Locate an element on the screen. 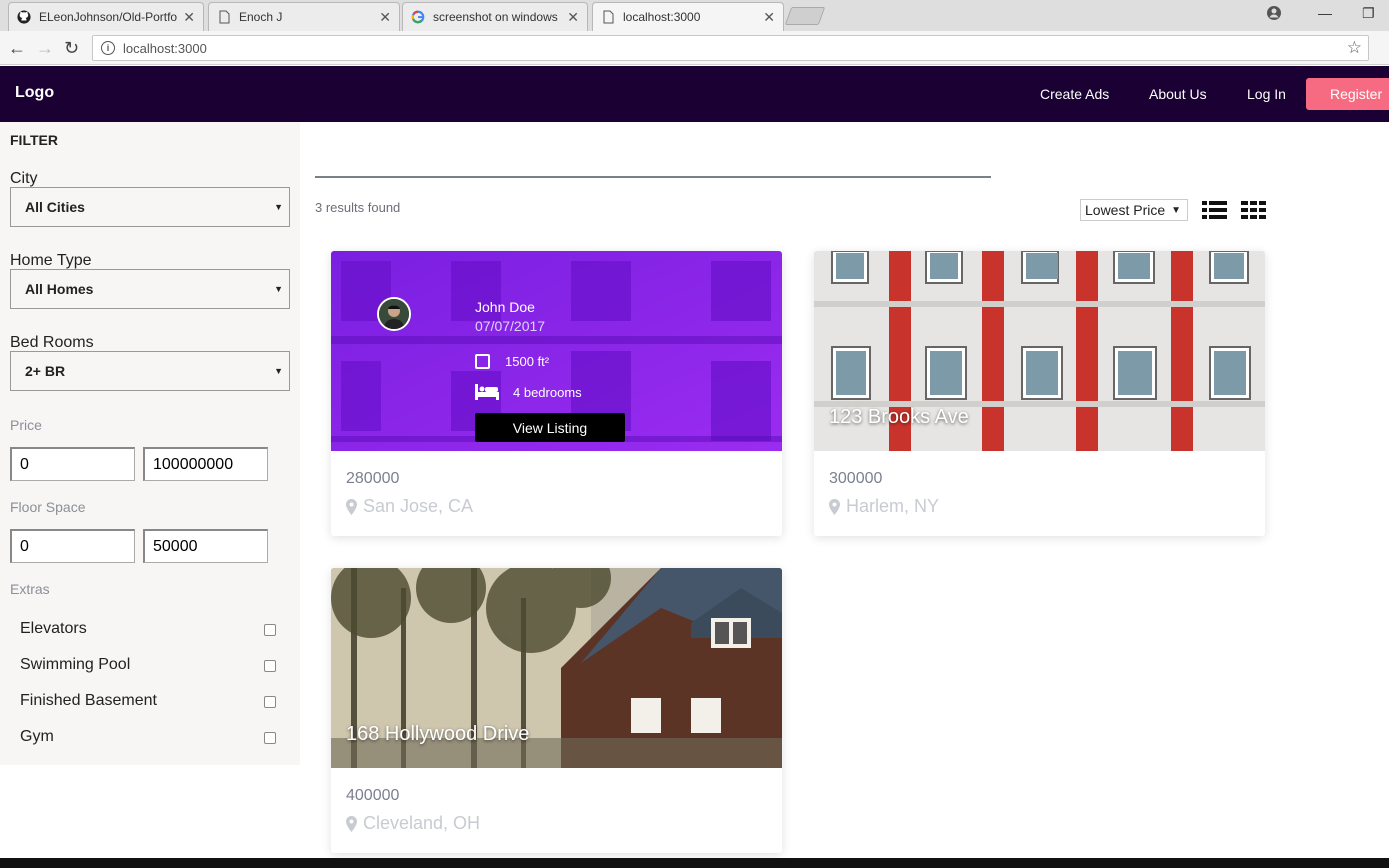 This screenshot has width=1389, height=868. listing-price: 400000 is located at coordinates (373, 795).